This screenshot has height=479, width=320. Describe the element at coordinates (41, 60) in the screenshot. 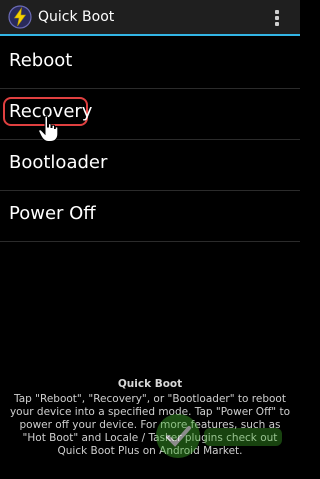

I see `menu-item-label: Reboot` at that location.